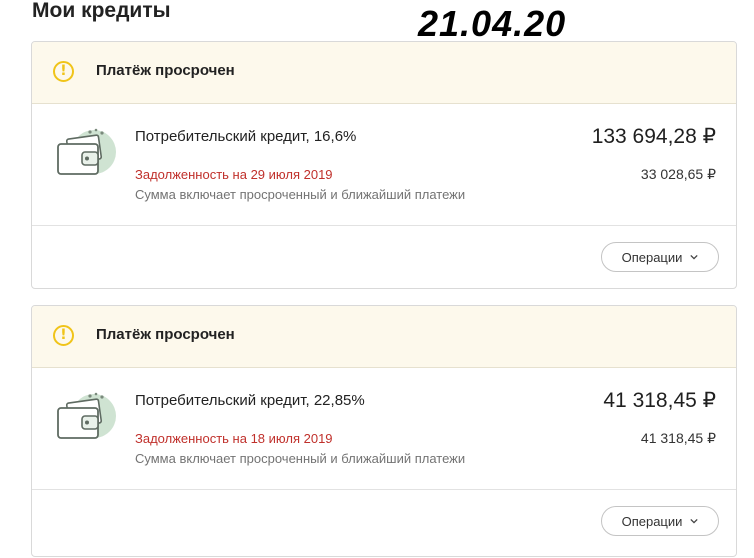 This screenshot has width=754, height=558. Describe the element at coordinates (250, 400) in the screenshot. I see `loan-name: Потребительский кредит, 22,85%` at that location.